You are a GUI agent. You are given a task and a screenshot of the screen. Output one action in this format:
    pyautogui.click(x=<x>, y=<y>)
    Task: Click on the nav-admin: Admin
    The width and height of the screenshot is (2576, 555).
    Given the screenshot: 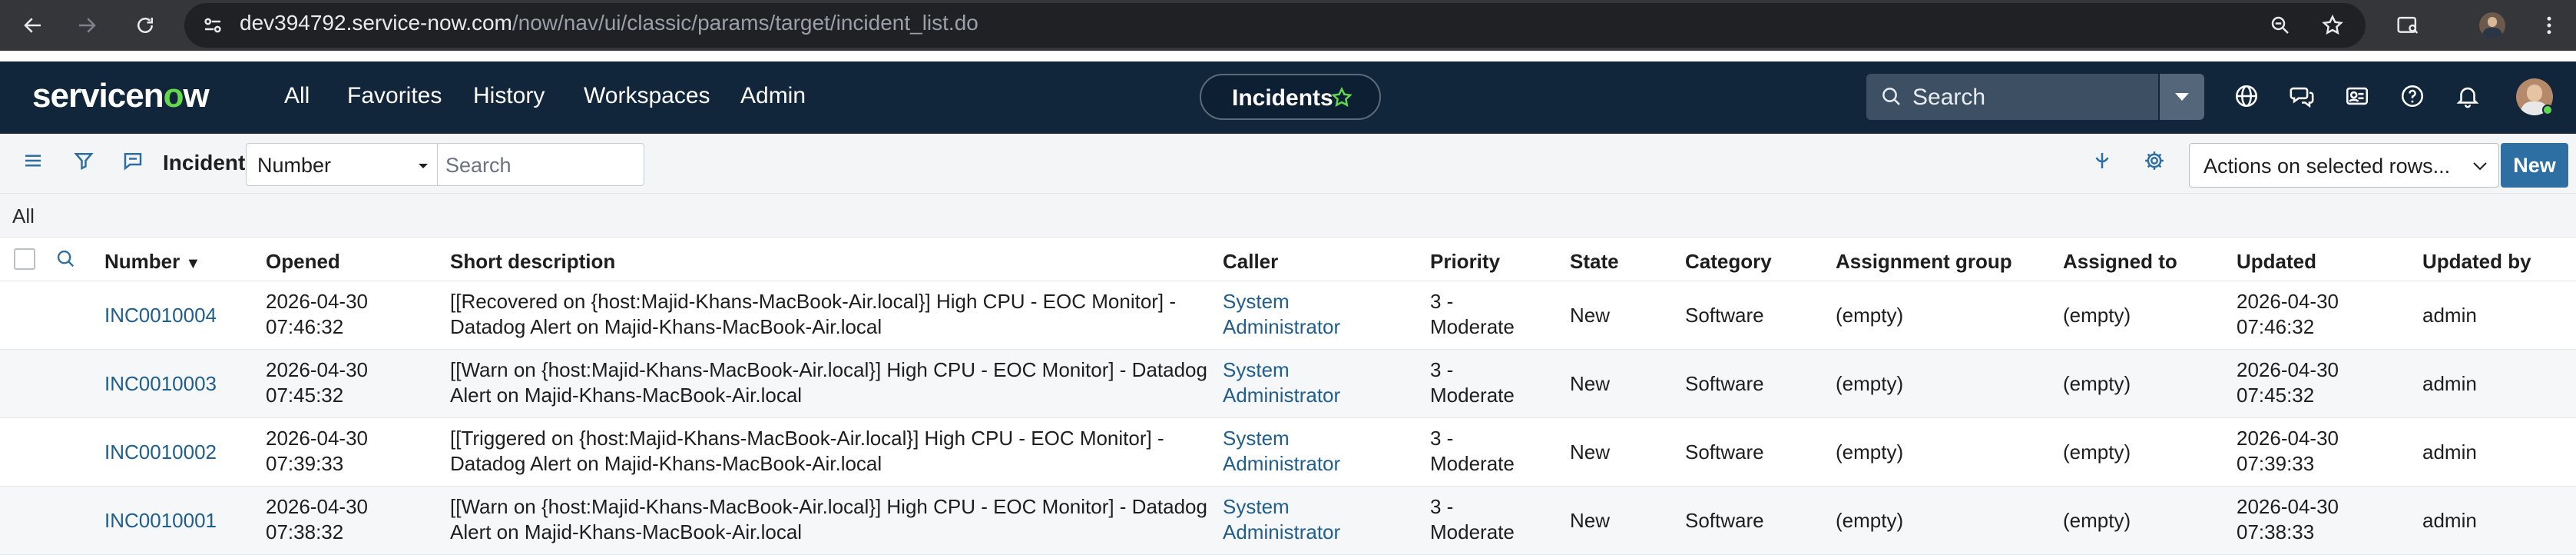 What is the action you would take?
    pyautogui.click(x=773, y=96)
    